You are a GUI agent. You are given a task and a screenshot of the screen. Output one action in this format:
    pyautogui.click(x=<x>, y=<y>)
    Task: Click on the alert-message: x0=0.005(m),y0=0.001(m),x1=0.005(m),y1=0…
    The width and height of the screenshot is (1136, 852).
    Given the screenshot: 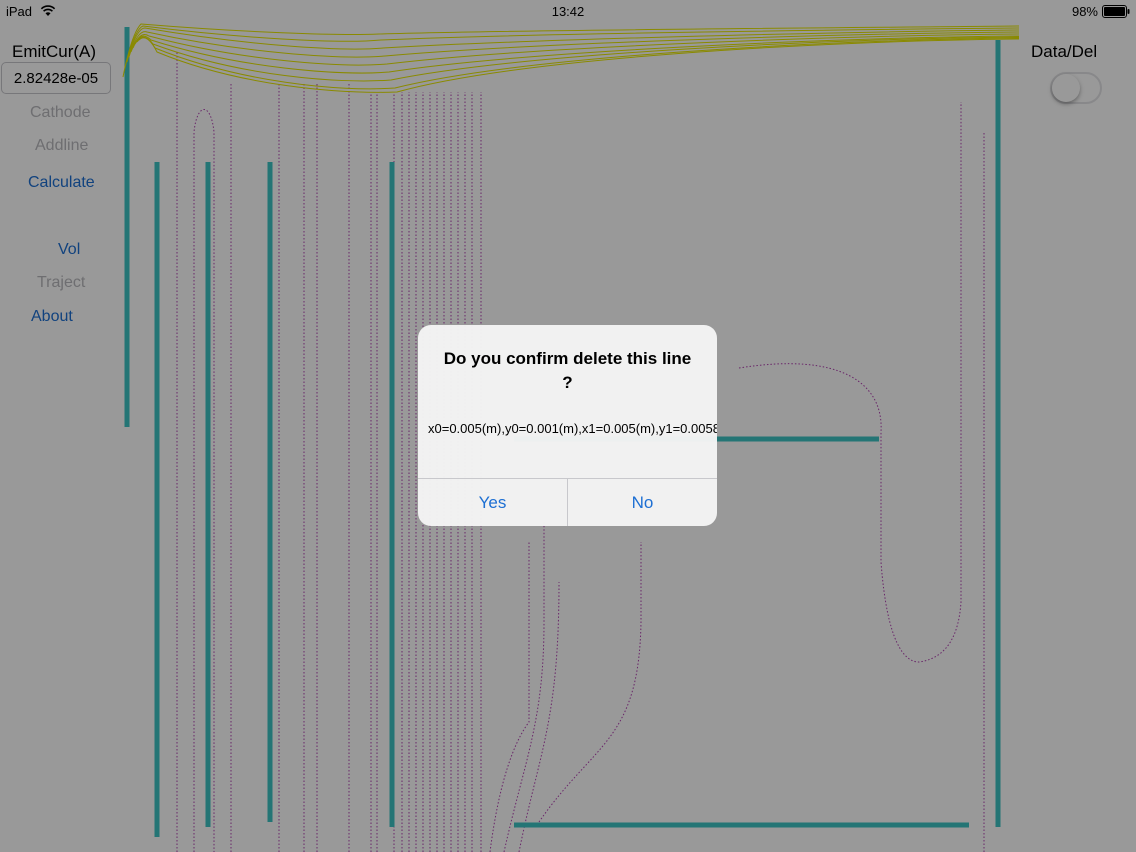 What is the action you would take?
    pyautogui.click(x=572, y=428)
    